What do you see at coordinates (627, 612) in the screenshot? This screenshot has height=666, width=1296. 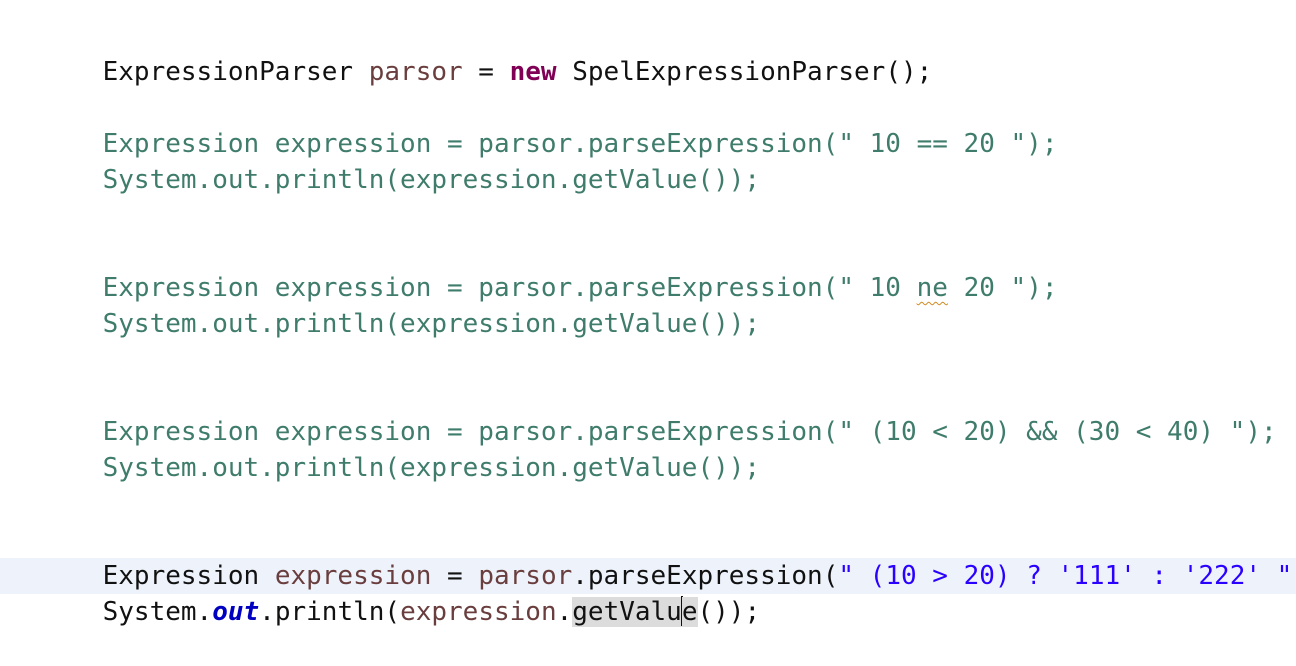 I see `highlighted-method-name: getValu` at bounding box center [627, 612].